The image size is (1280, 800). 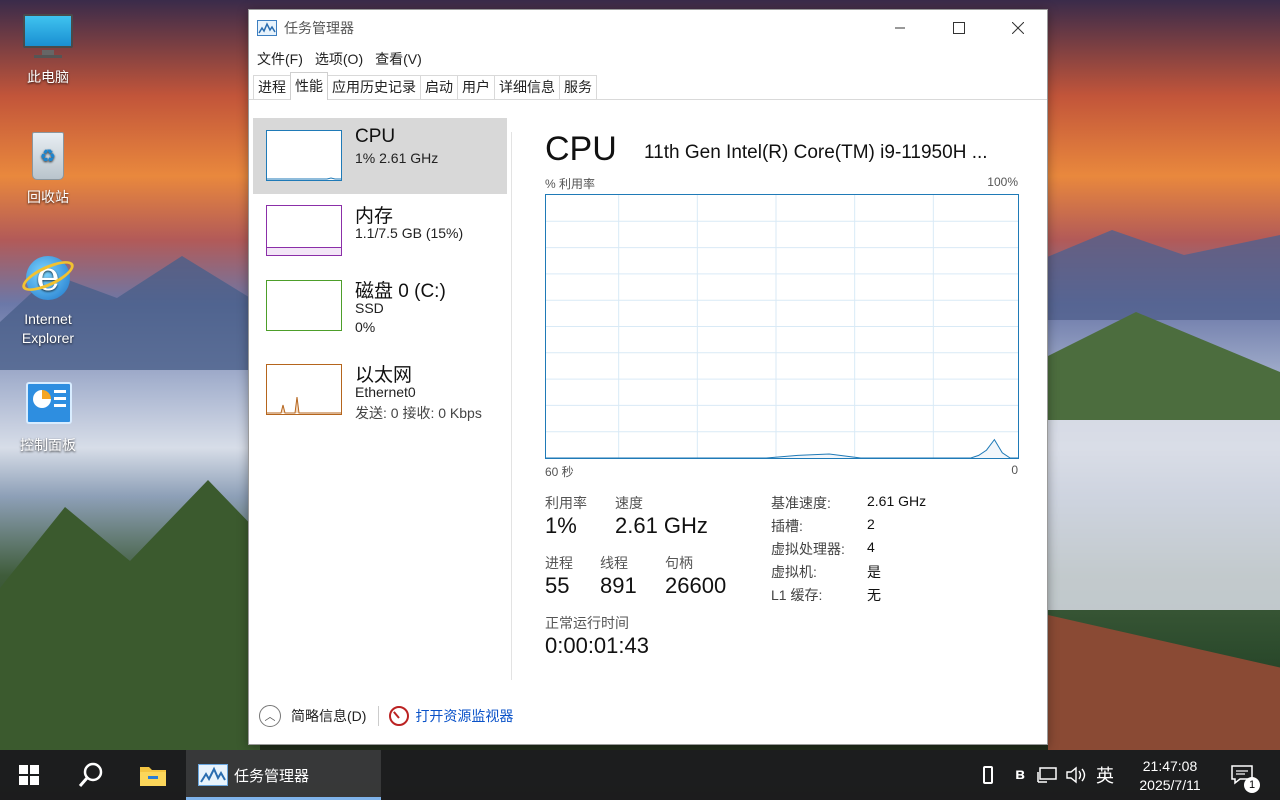 I want to click on clock-time: 21:47:08, so click(x=1170, y=765).